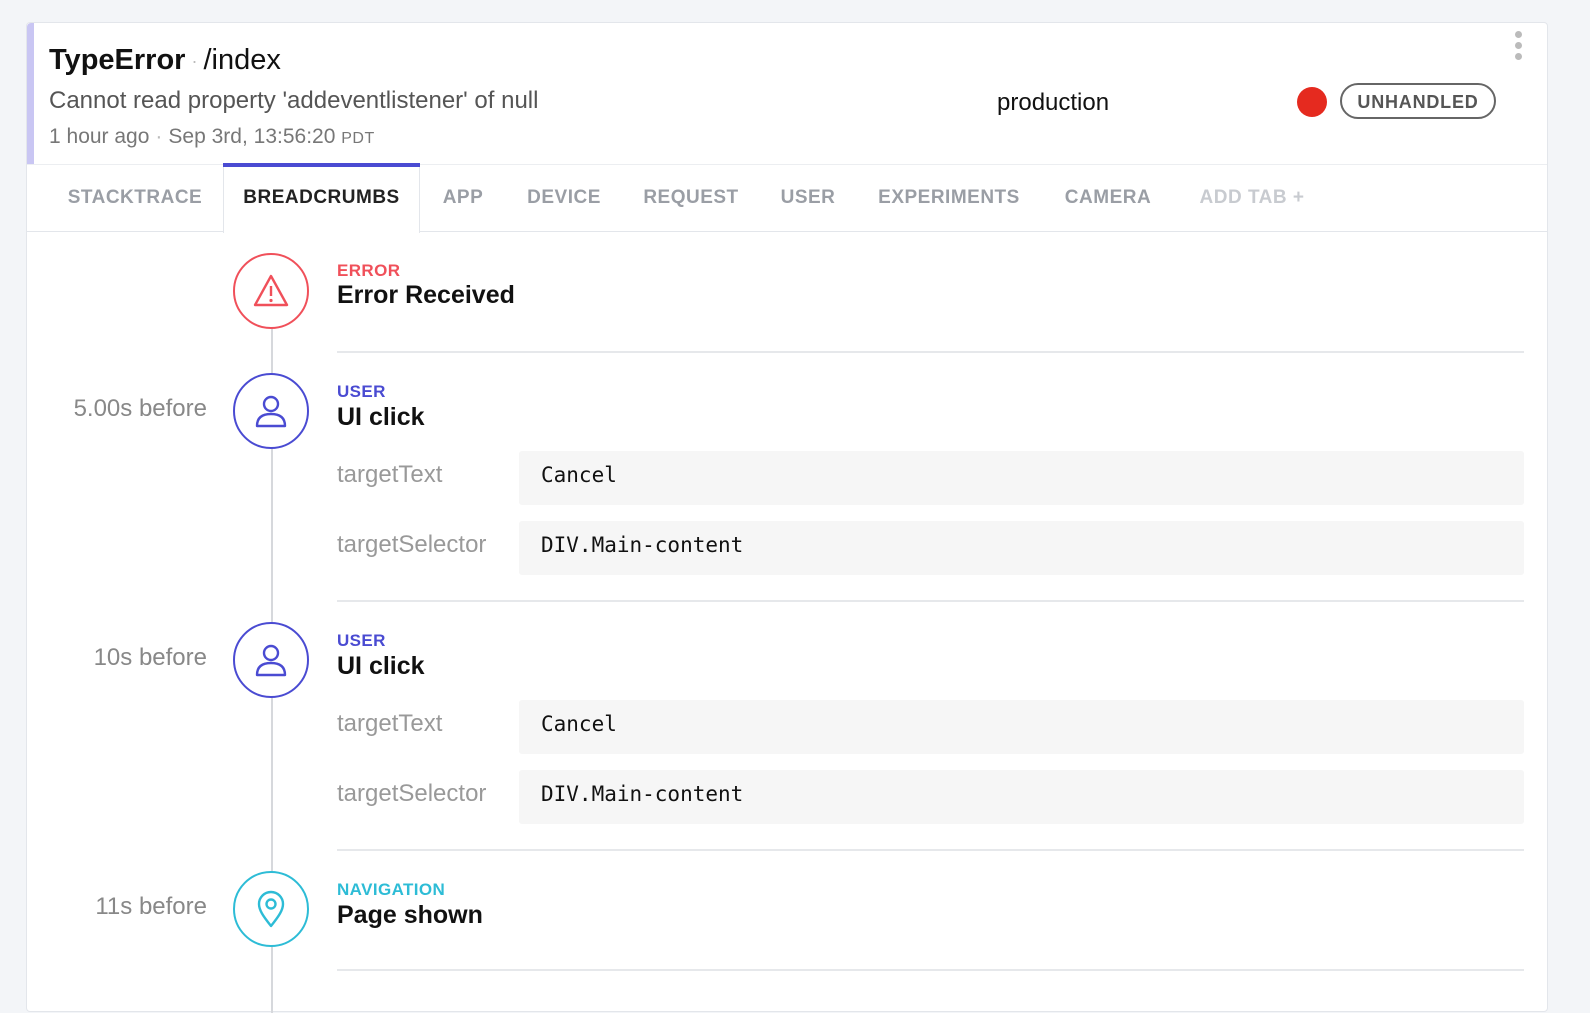 This screenshot has width=1590, height=1013. I want to click on breadcrumb-name: Page shown, so click(410, 915).